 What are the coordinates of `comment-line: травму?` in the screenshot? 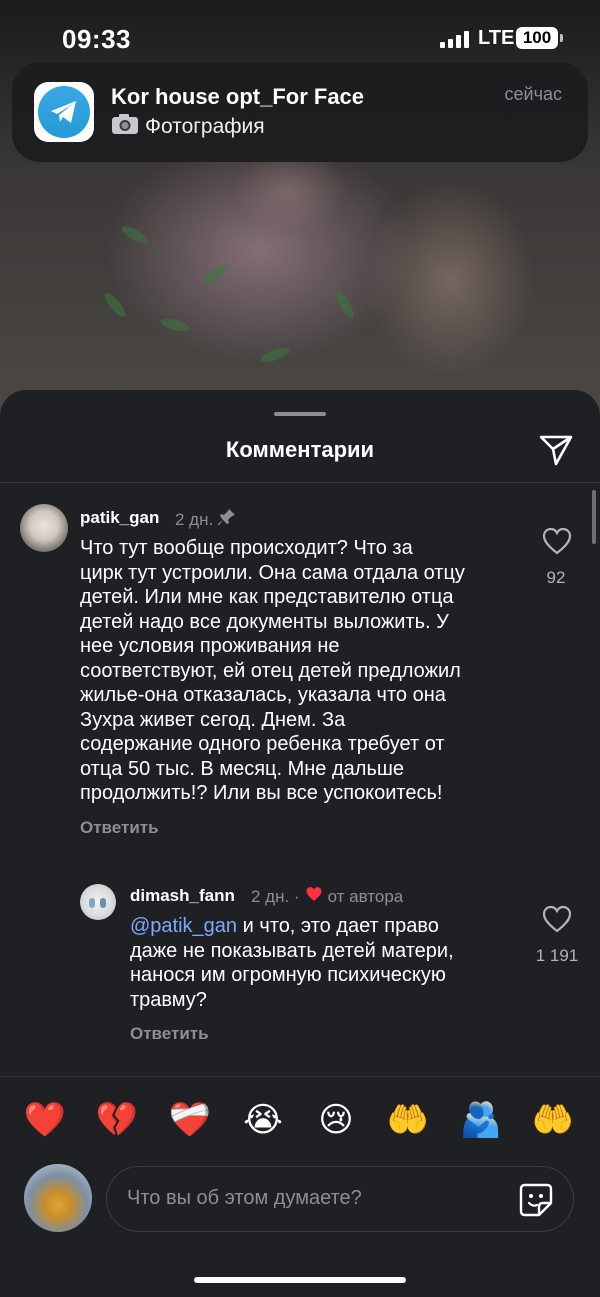 It's located at (168, 999).